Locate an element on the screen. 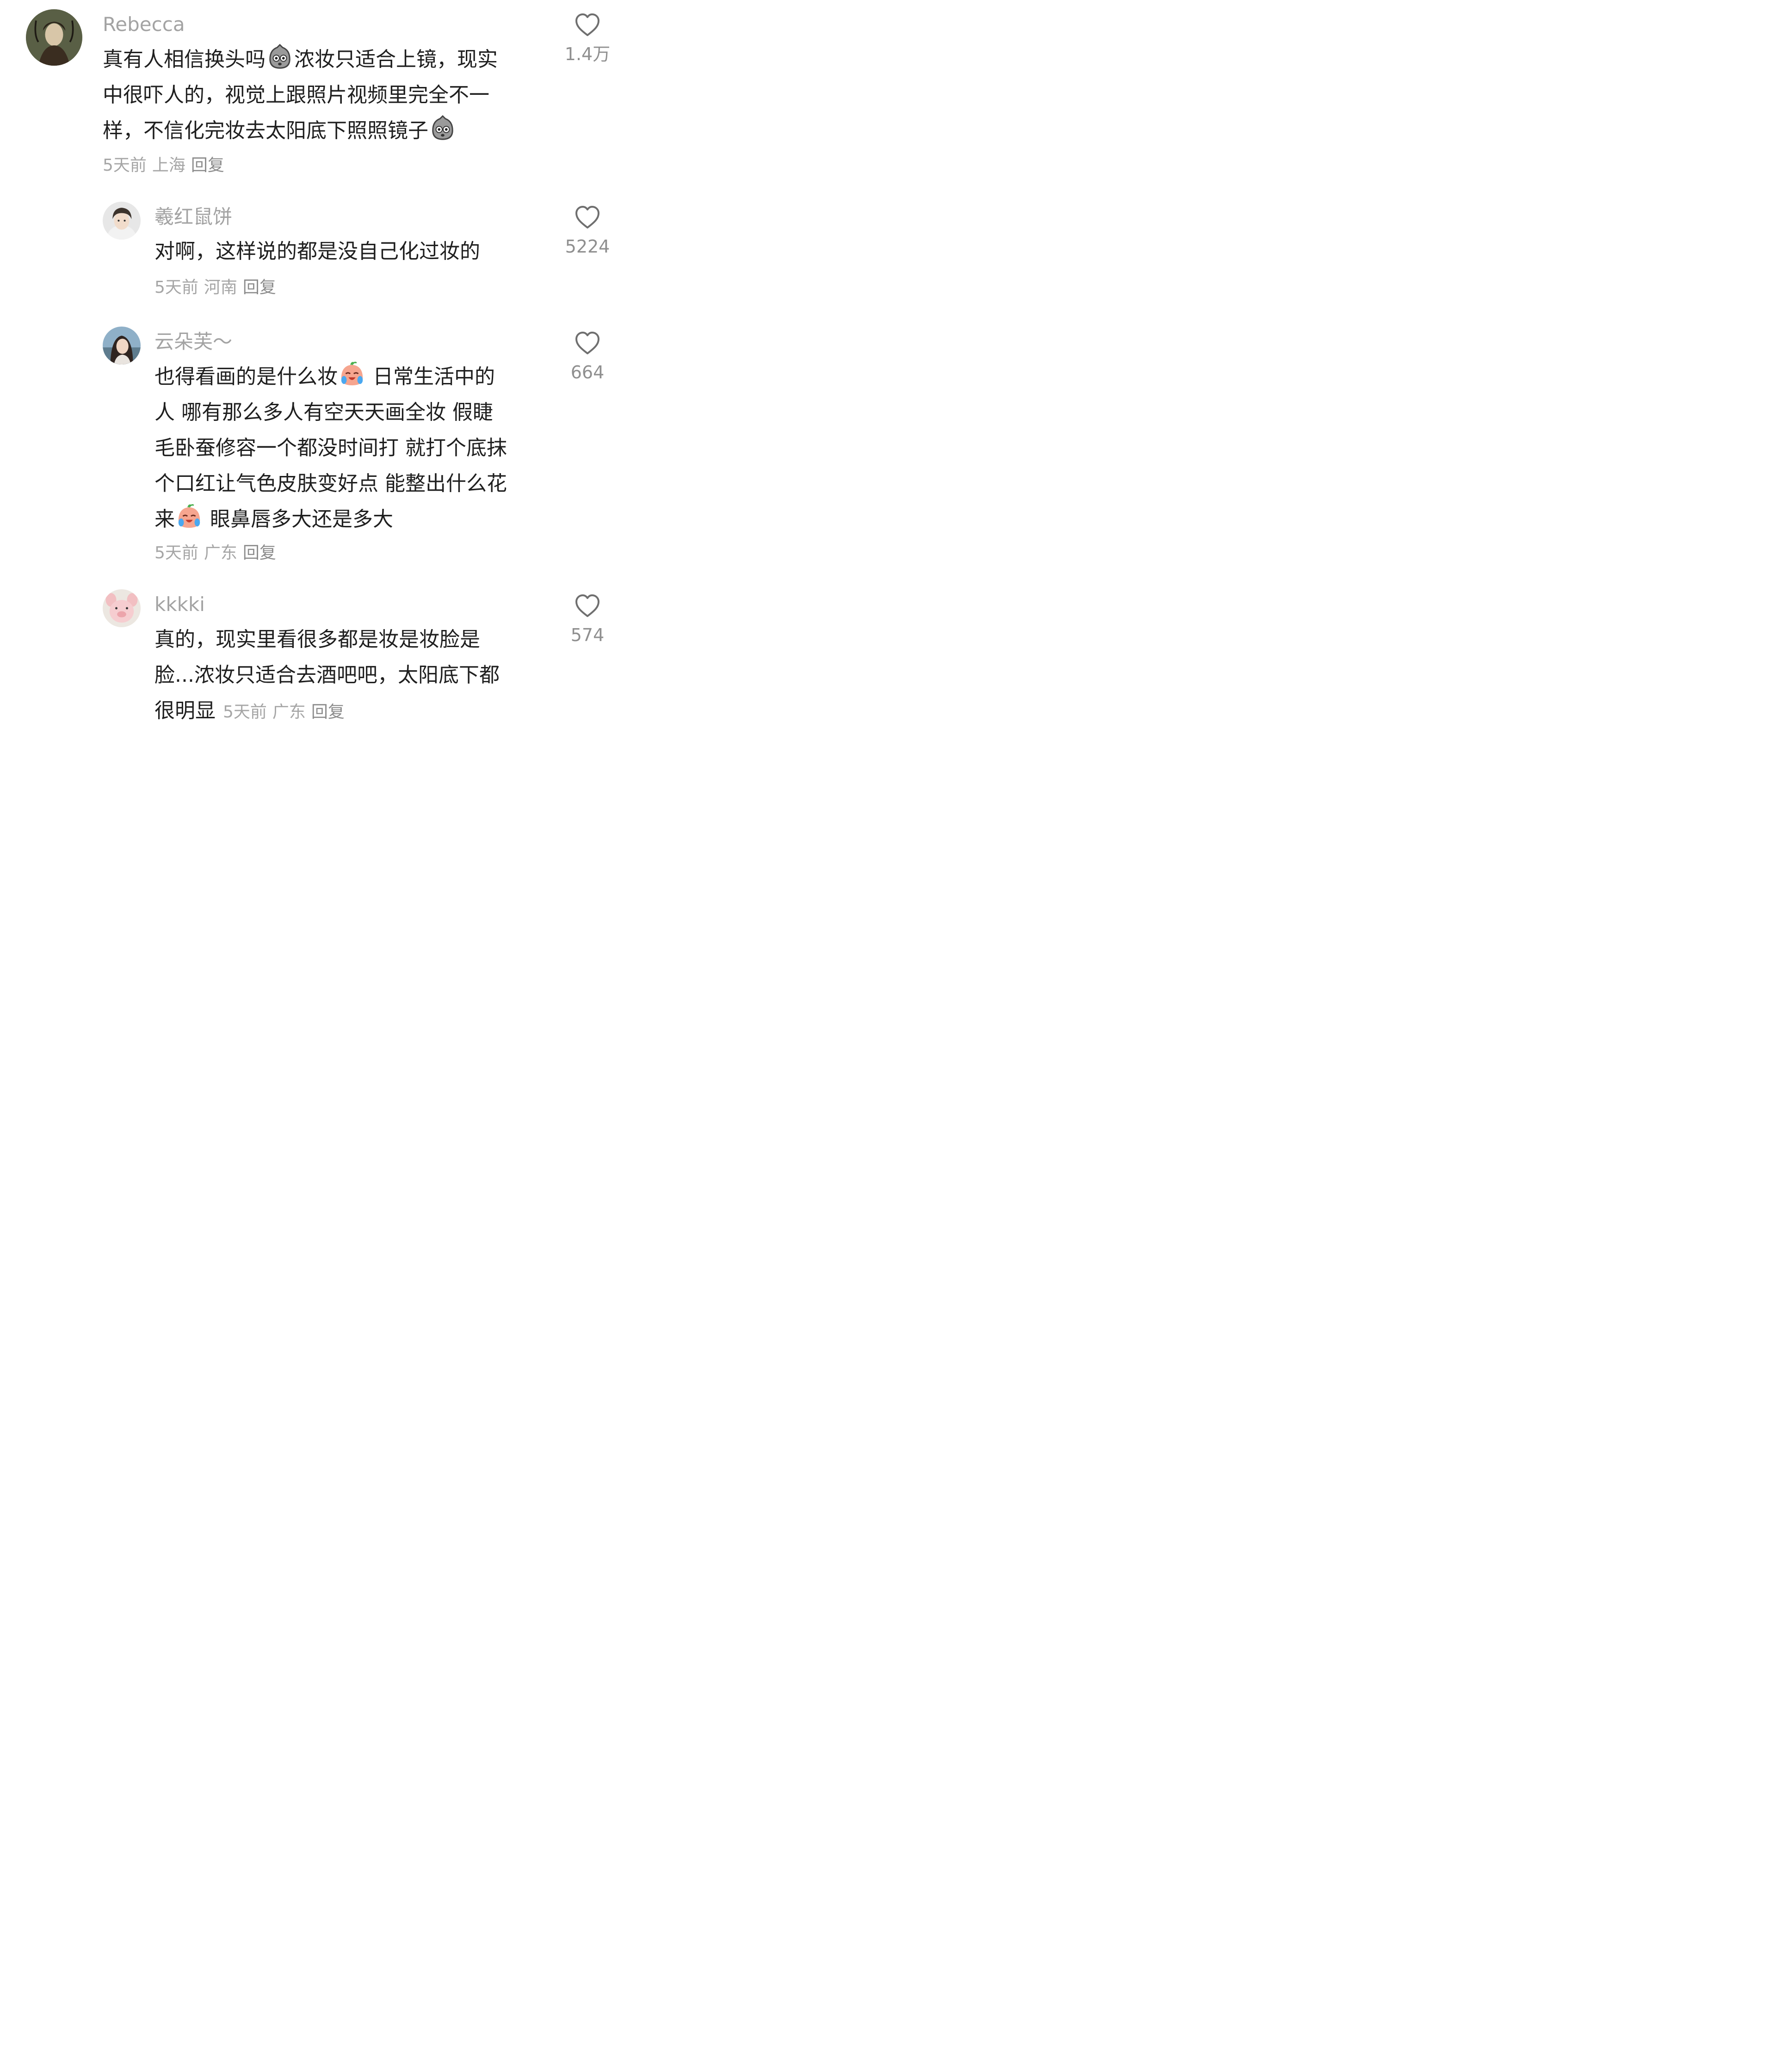  username: 羲红鼠饼 is located at coordinates (193, 217).